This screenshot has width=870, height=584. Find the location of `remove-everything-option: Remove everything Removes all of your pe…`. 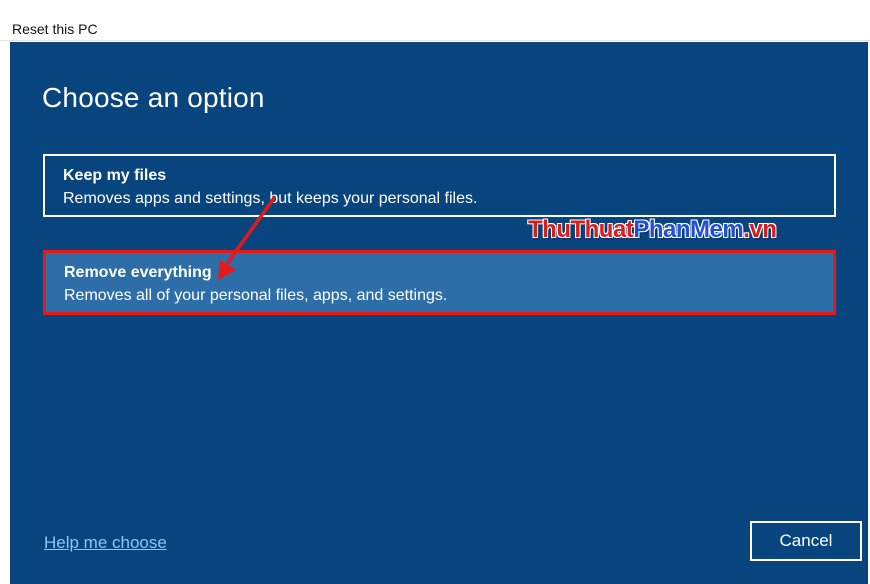

remove-everything-option: Remove everything Removes all of your pe… is located at coordinates (439, 282).